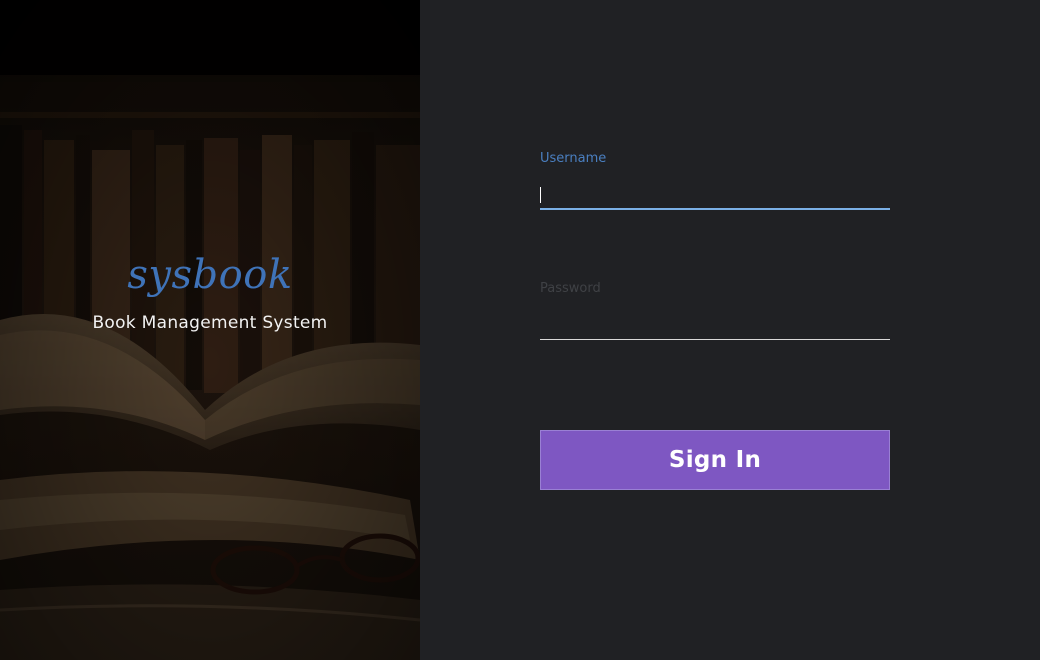 This screenshot has height=660, width=1040. What do you see at coordinates (715, 319) in the screenshot?
I see `password-input` at bounding box center [715, 319].